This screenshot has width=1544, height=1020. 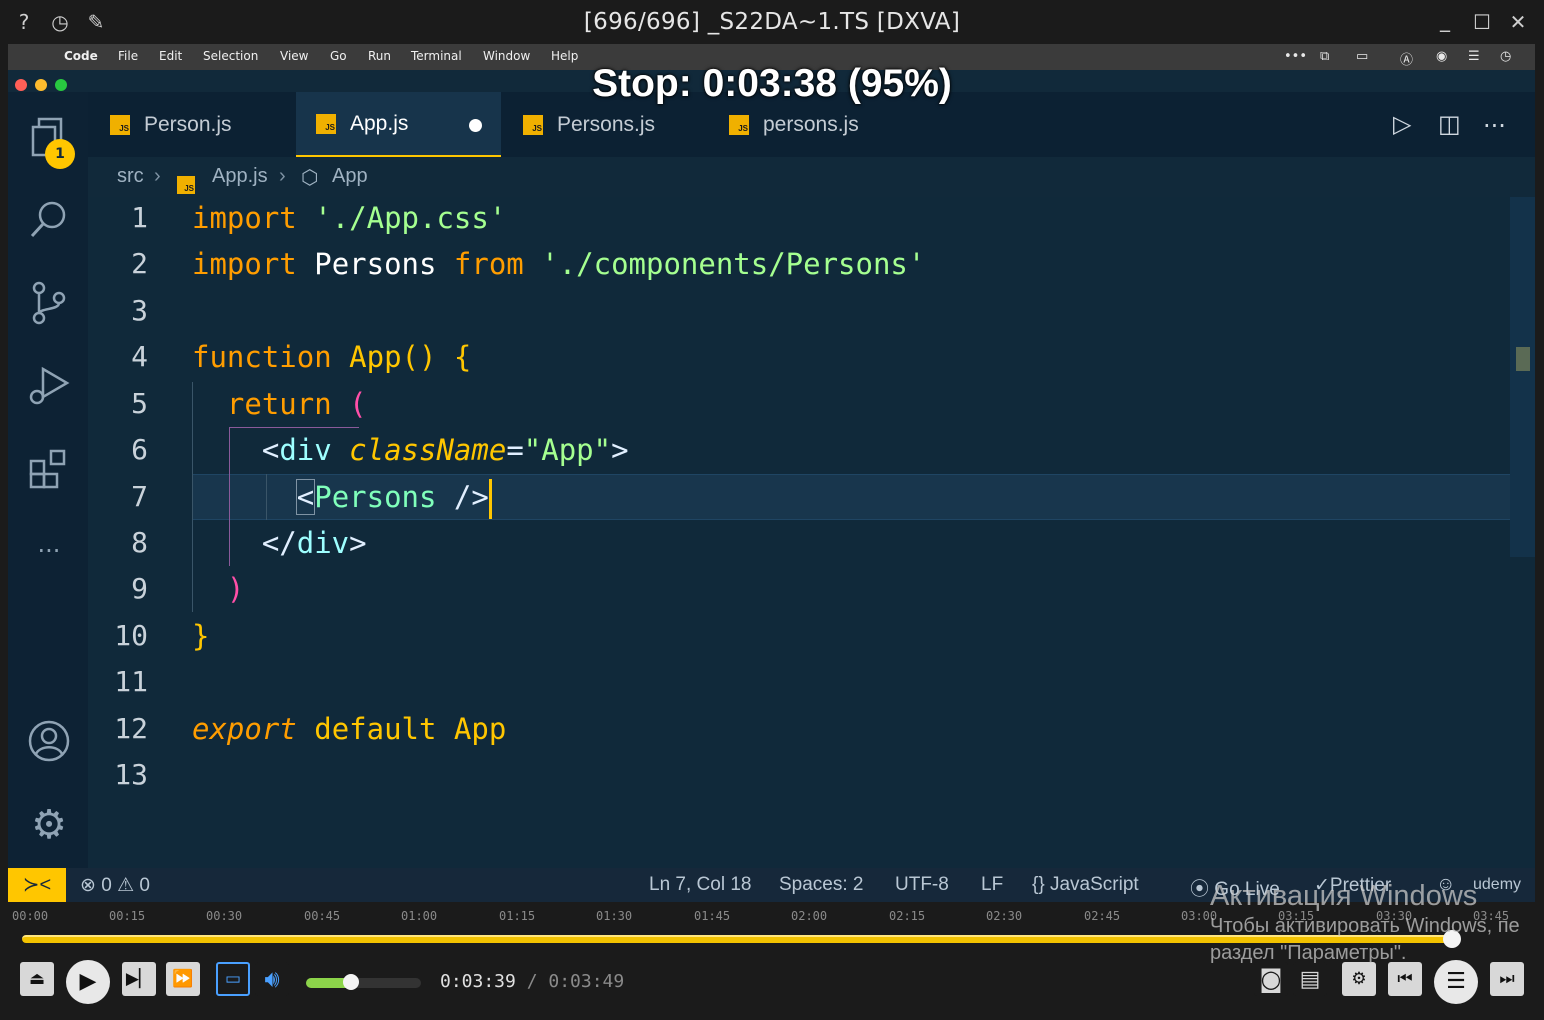 I want to click on timeline-tick: 01:00, so click(x=419, y=916).